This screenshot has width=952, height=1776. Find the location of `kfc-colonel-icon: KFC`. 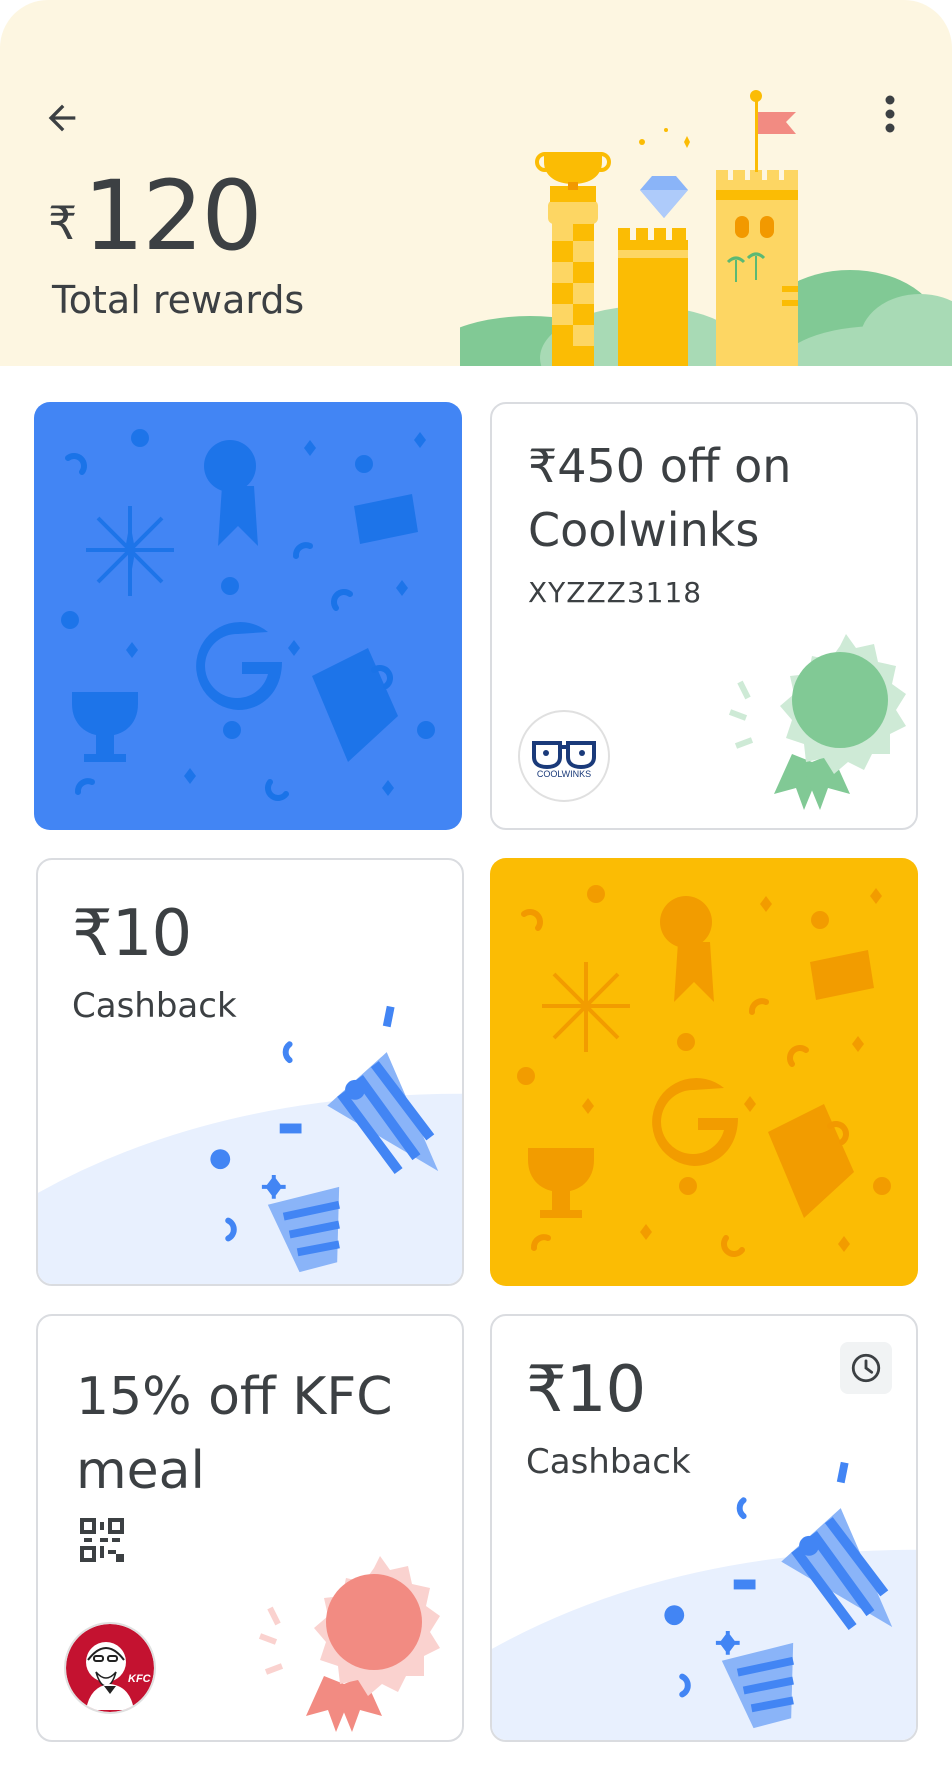

kfc-colonel-icon: KFC is located at coordinates (110, 1668).